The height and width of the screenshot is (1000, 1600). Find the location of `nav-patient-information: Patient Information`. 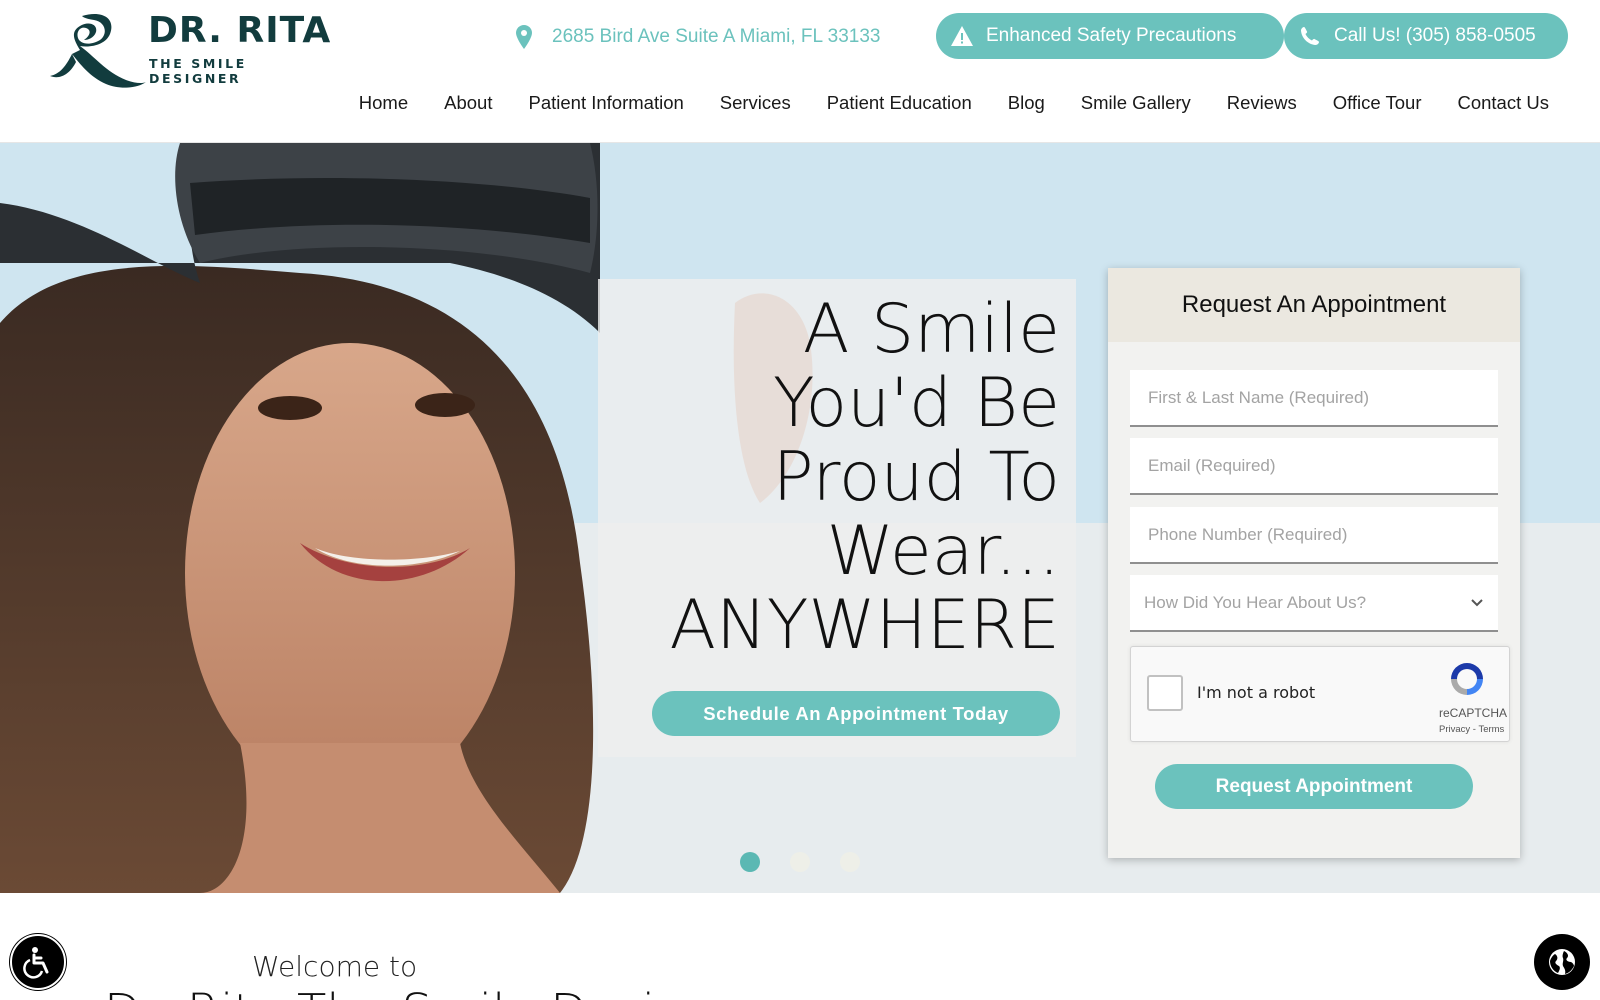

nav-patient-information: Patient Information is located at coordinates (605, 103).